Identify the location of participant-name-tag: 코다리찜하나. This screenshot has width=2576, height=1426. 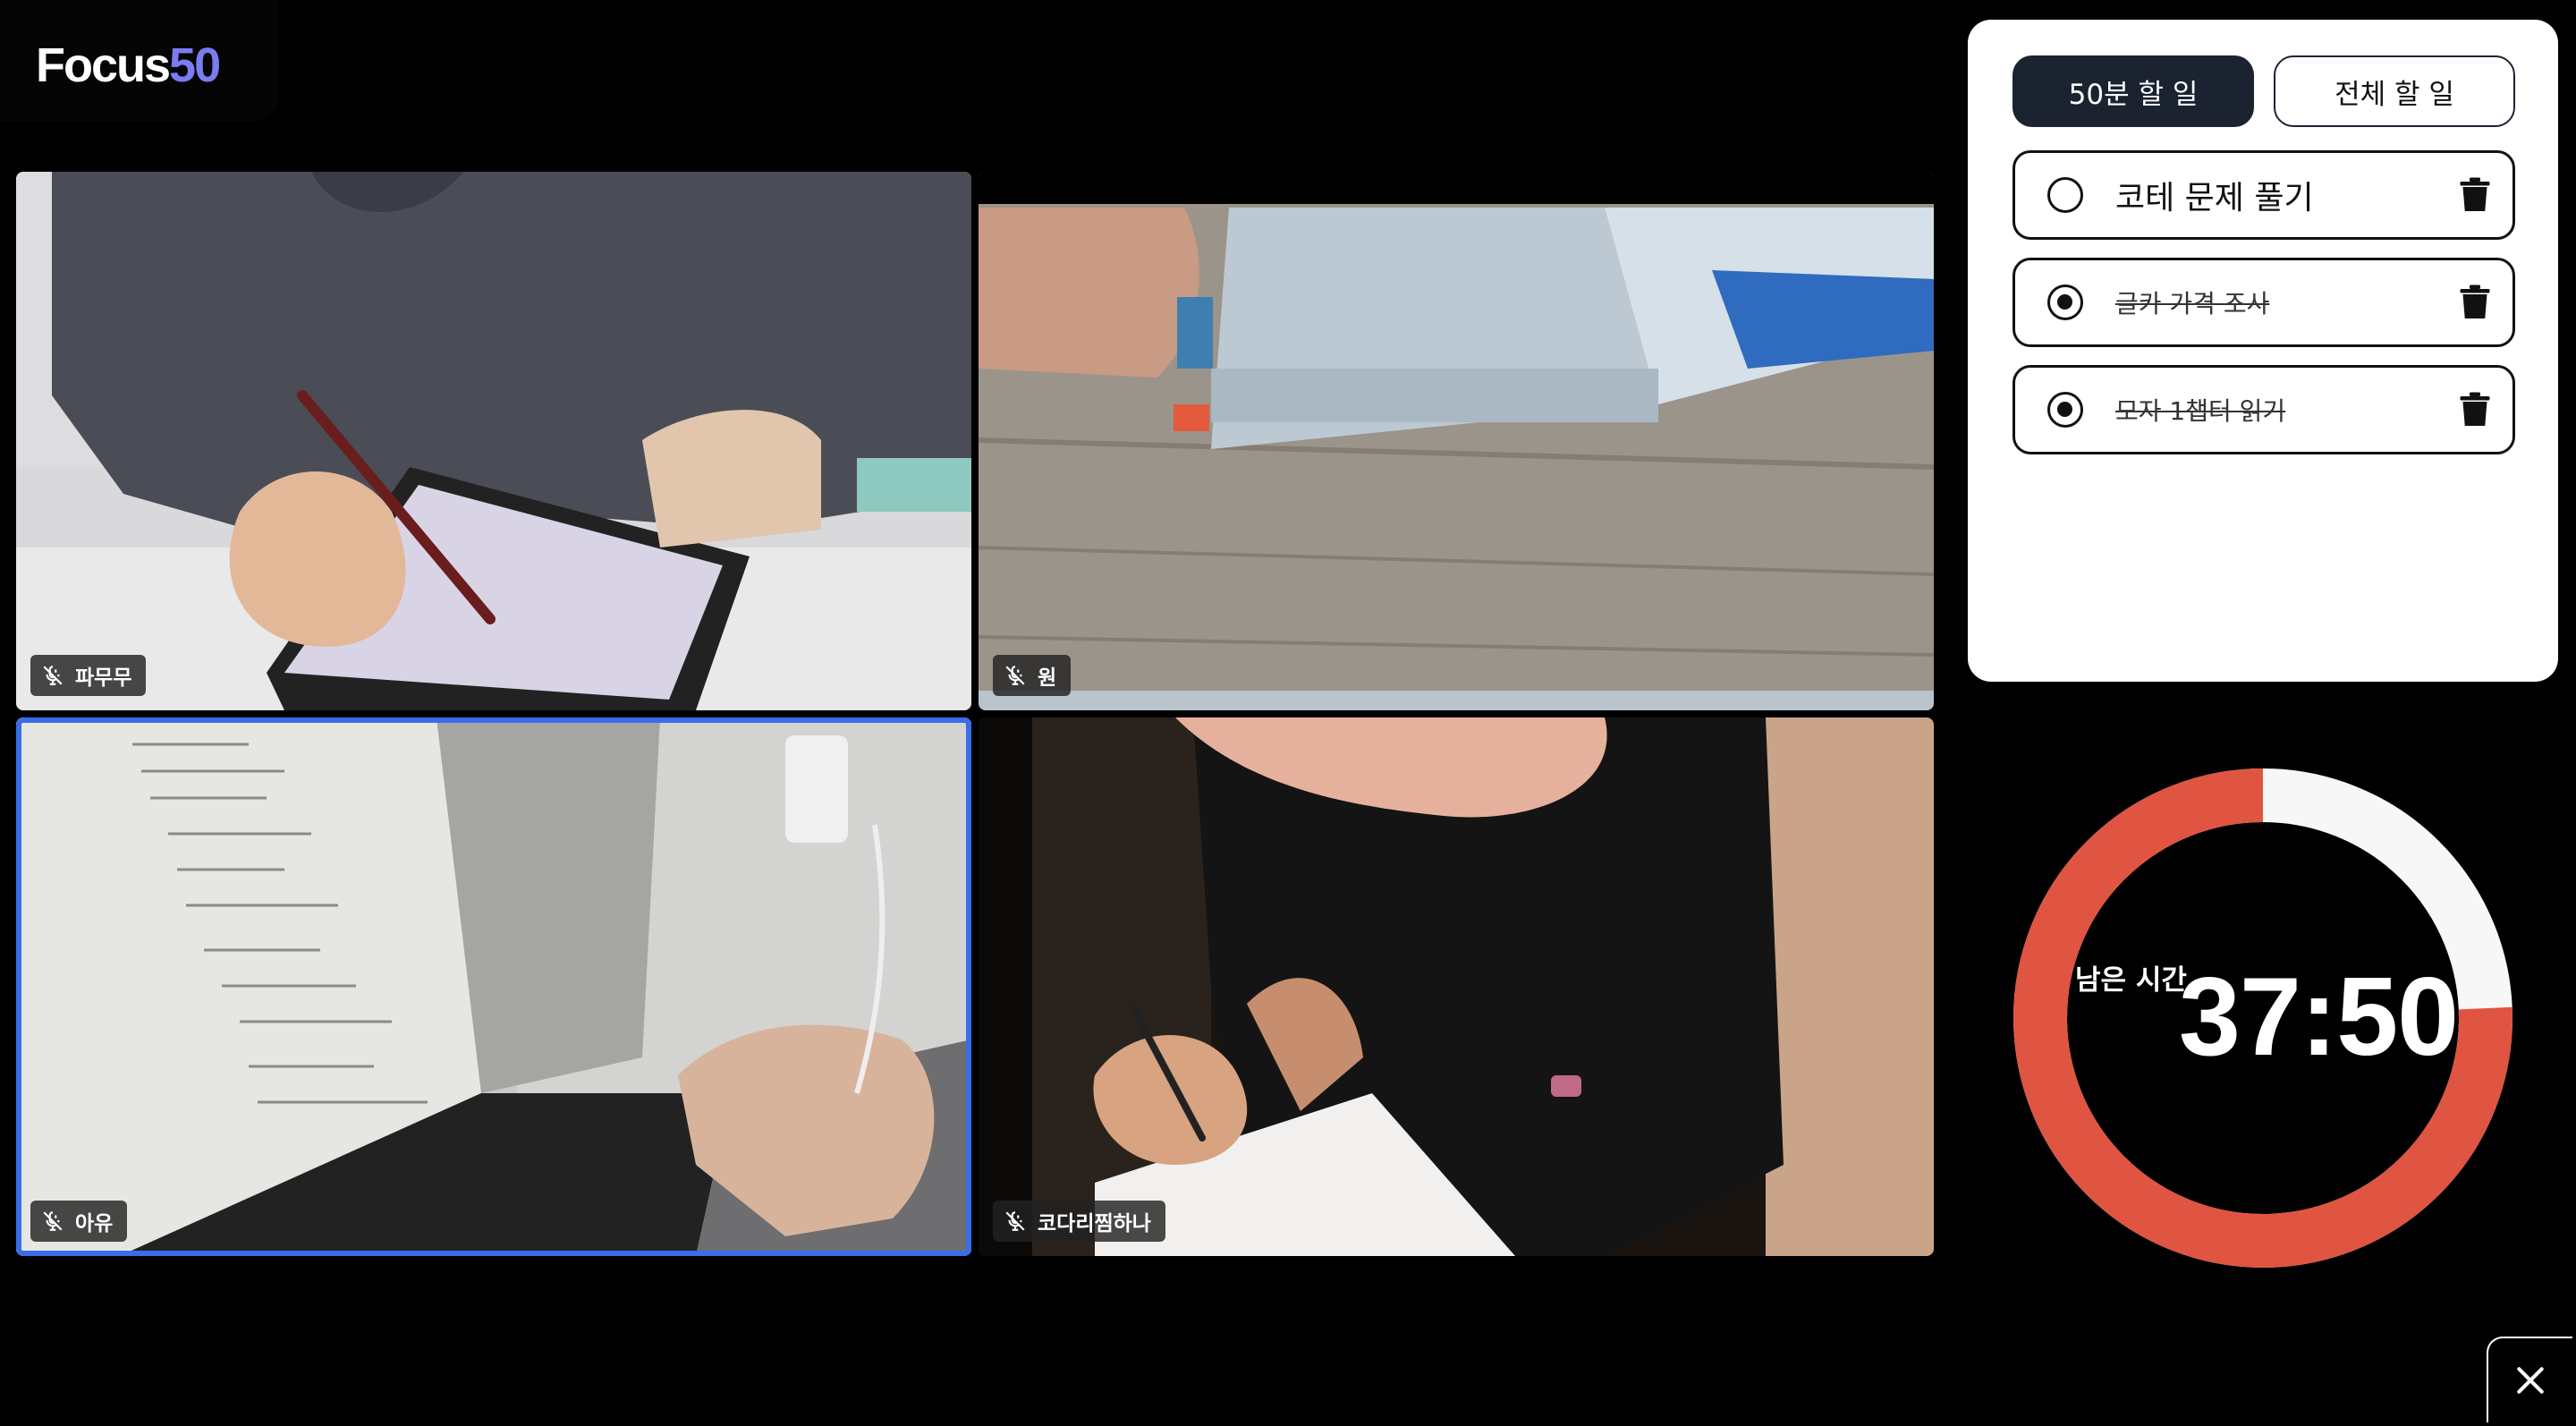
(1079, 1222).